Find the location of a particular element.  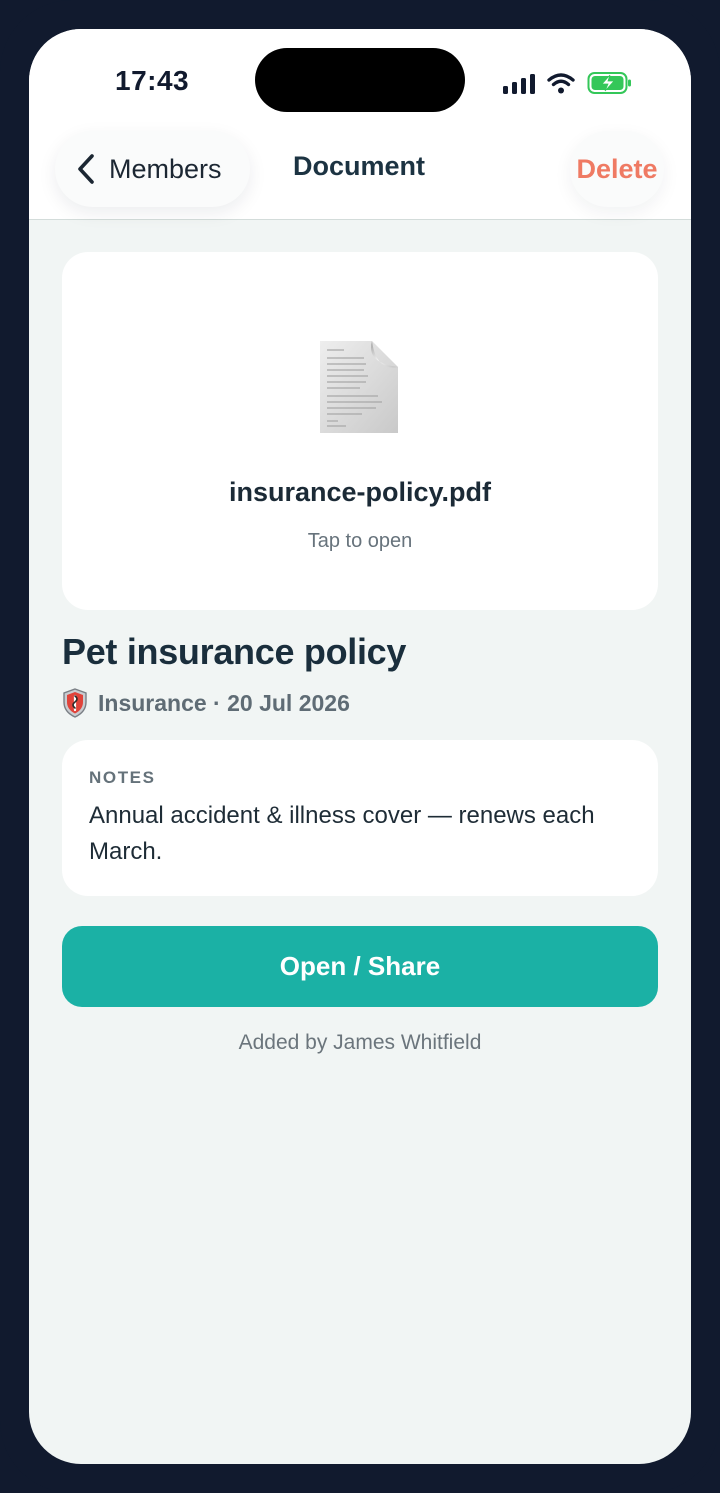

battery-charging-icon is located at coordinates (609, 83).